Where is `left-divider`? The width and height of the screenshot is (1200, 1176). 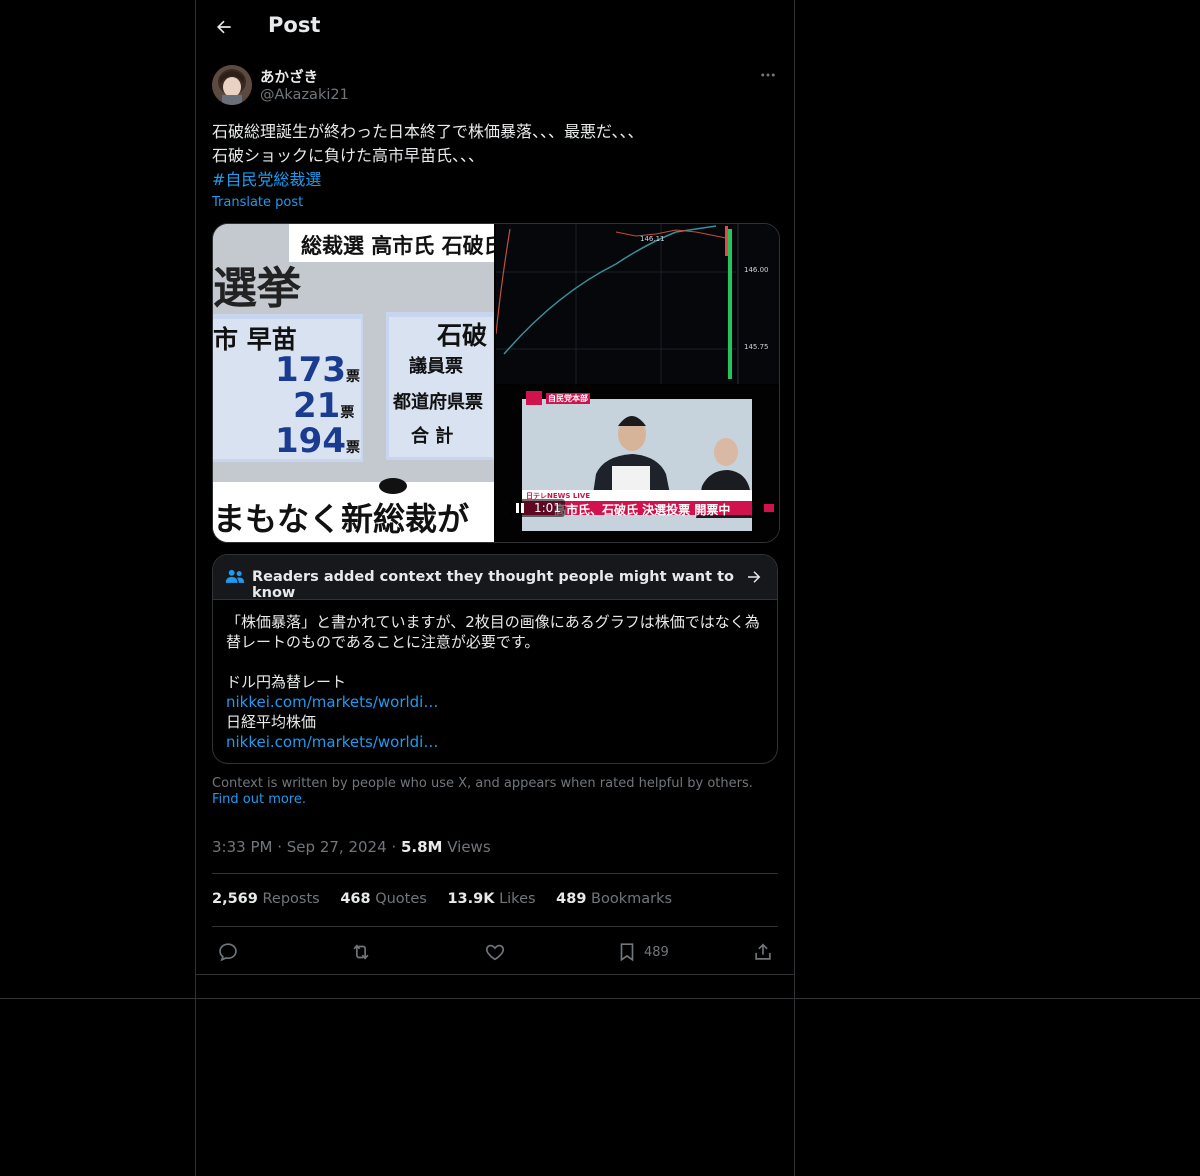 left-divider is located at coordinates (195, 588).